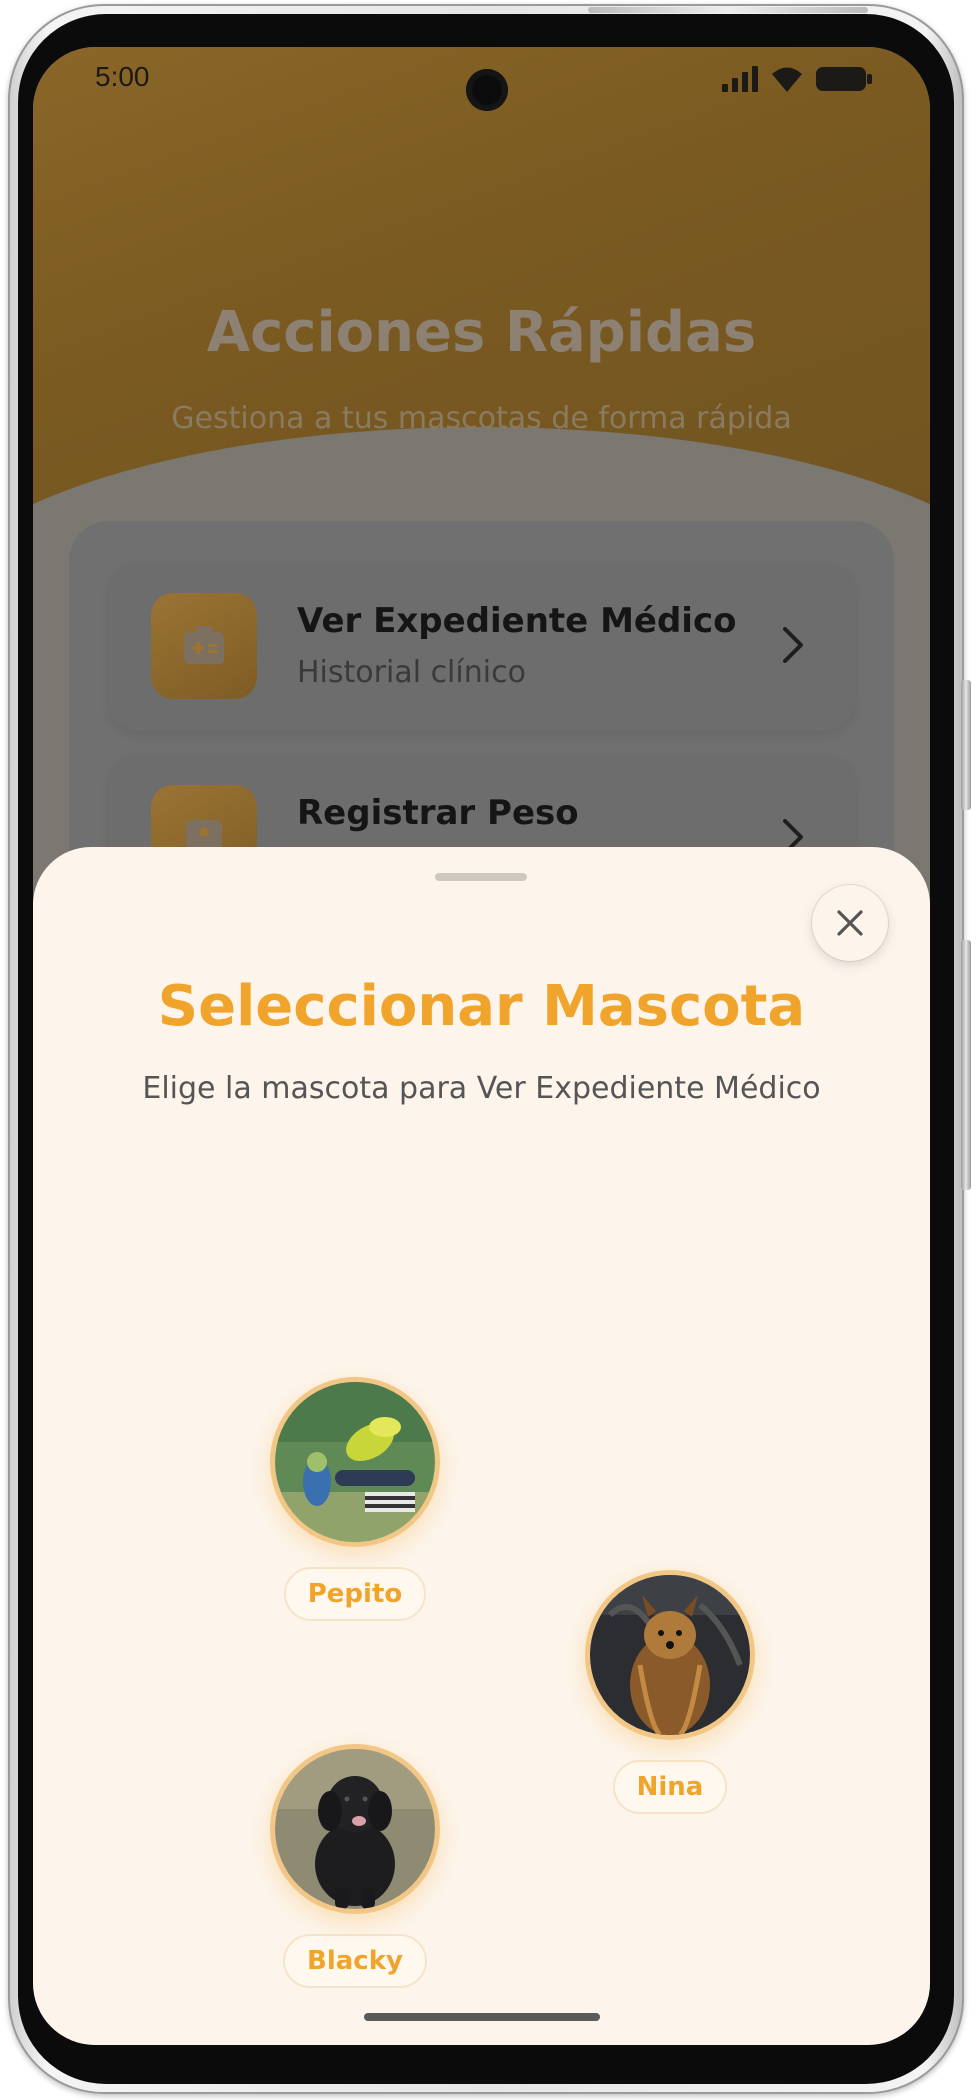 The image size is (978, 2100). I want to click on sheet-title: Seleccionar Mascota, so click(481, 1006).